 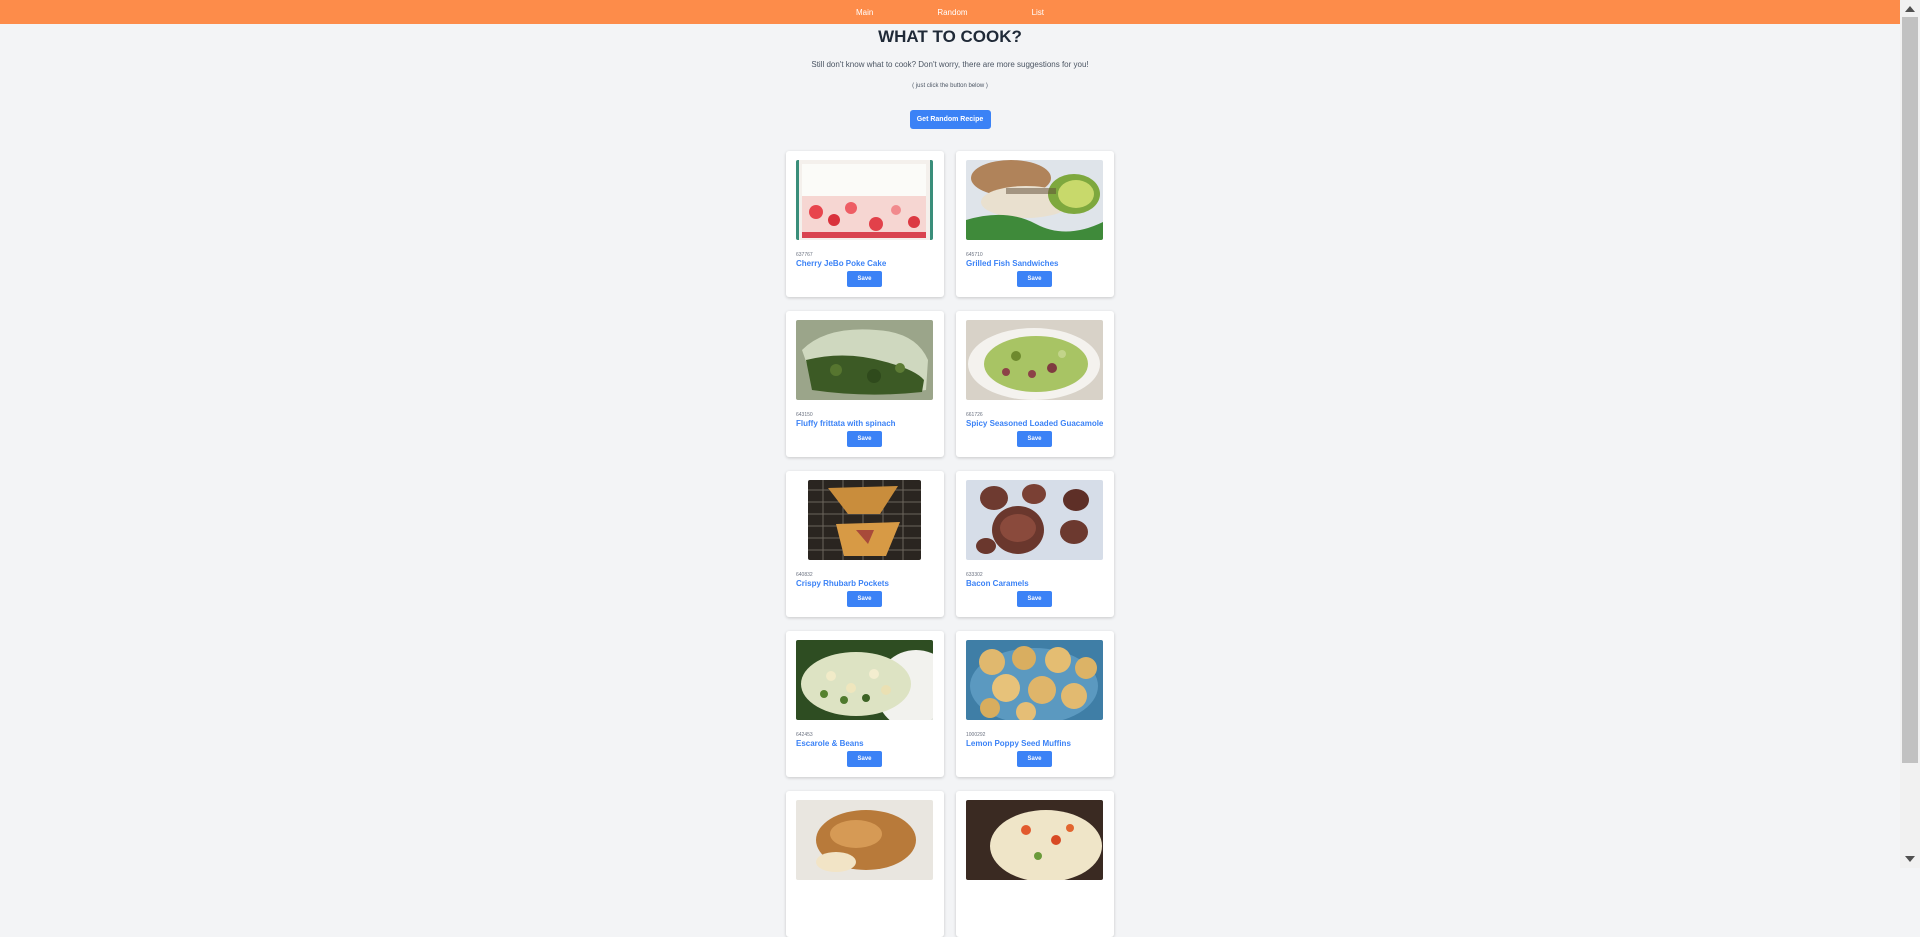 What do you see at coordinates (841, 263) in the screenshot?
I see `recipe-title: Cherry JeBo Poke Cake` at bounding box center [841, 263].